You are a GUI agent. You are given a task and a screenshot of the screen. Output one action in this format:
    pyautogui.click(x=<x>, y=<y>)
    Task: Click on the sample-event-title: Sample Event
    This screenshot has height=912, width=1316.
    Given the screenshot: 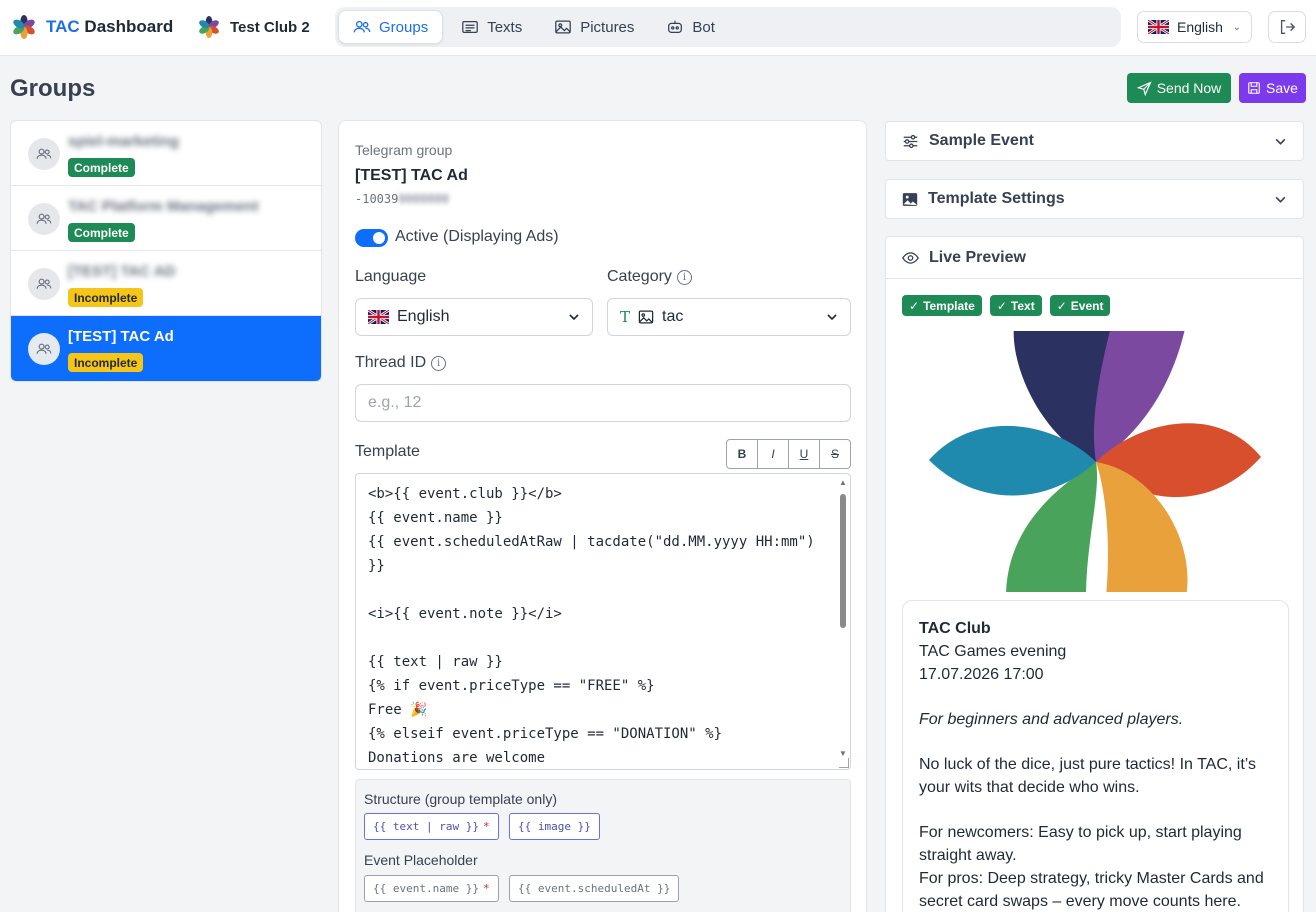 What is the action you would take?
    pyautogui.click(x=981, y=140)
    